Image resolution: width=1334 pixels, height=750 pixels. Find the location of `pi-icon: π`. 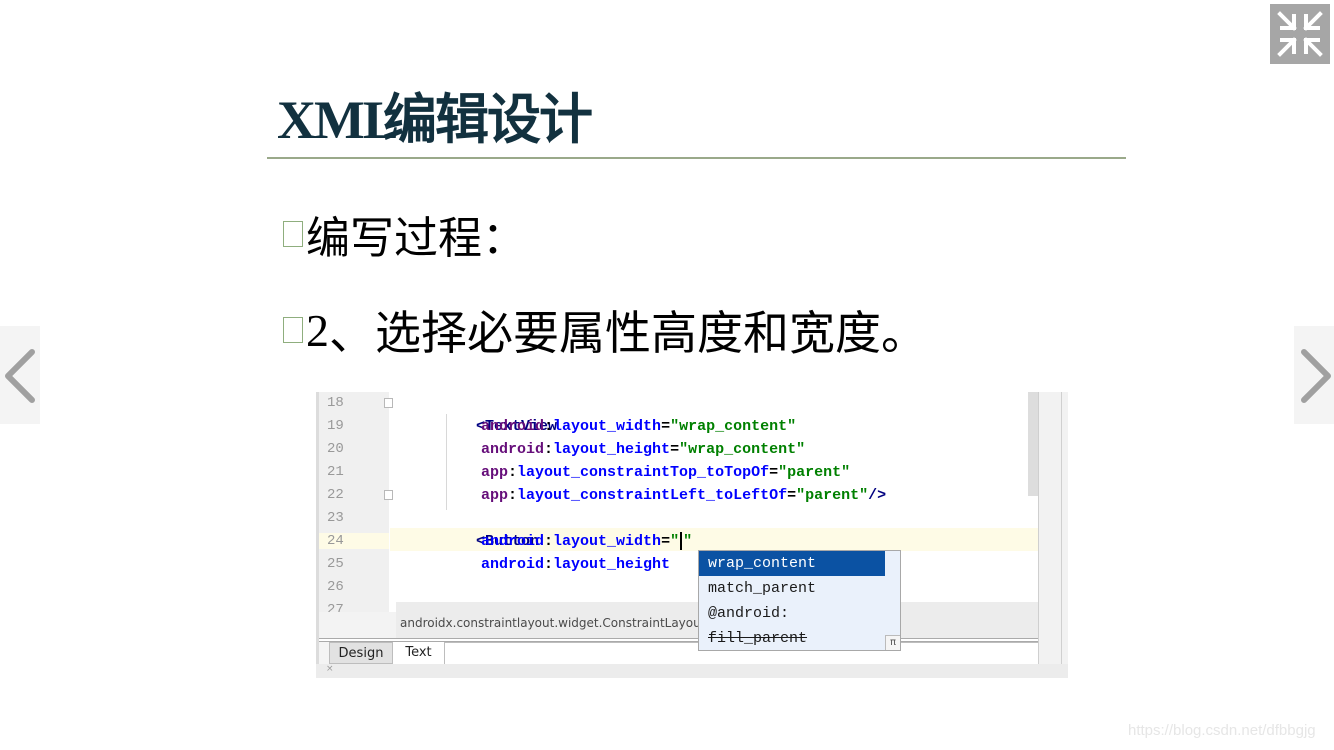

pi-icon: π is located at coordinates (892, 642).